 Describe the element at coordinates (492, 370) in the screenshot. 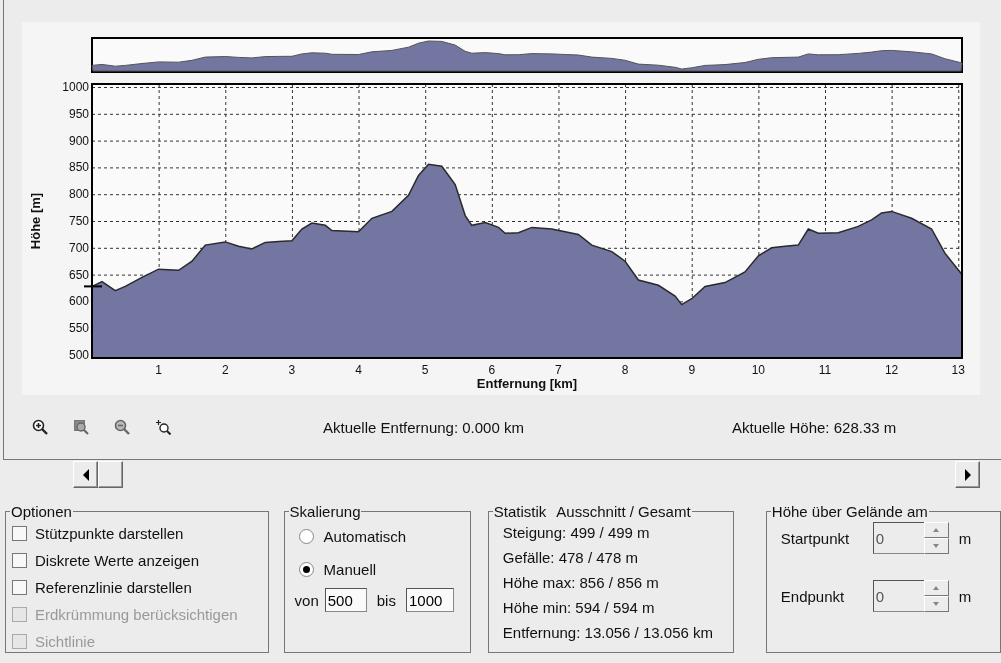

I see `axis-tick-label: 6` at that location.